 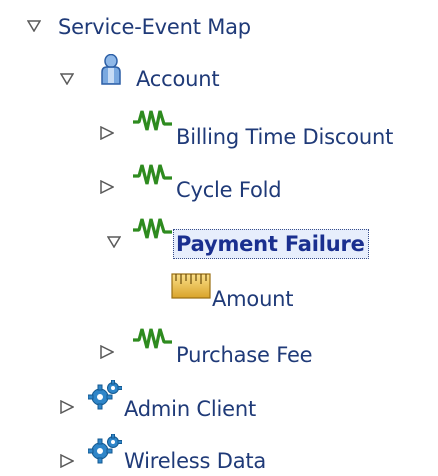 I want to click on tree-node-label-selected: Payment Failure, so click(x=271, y=244).